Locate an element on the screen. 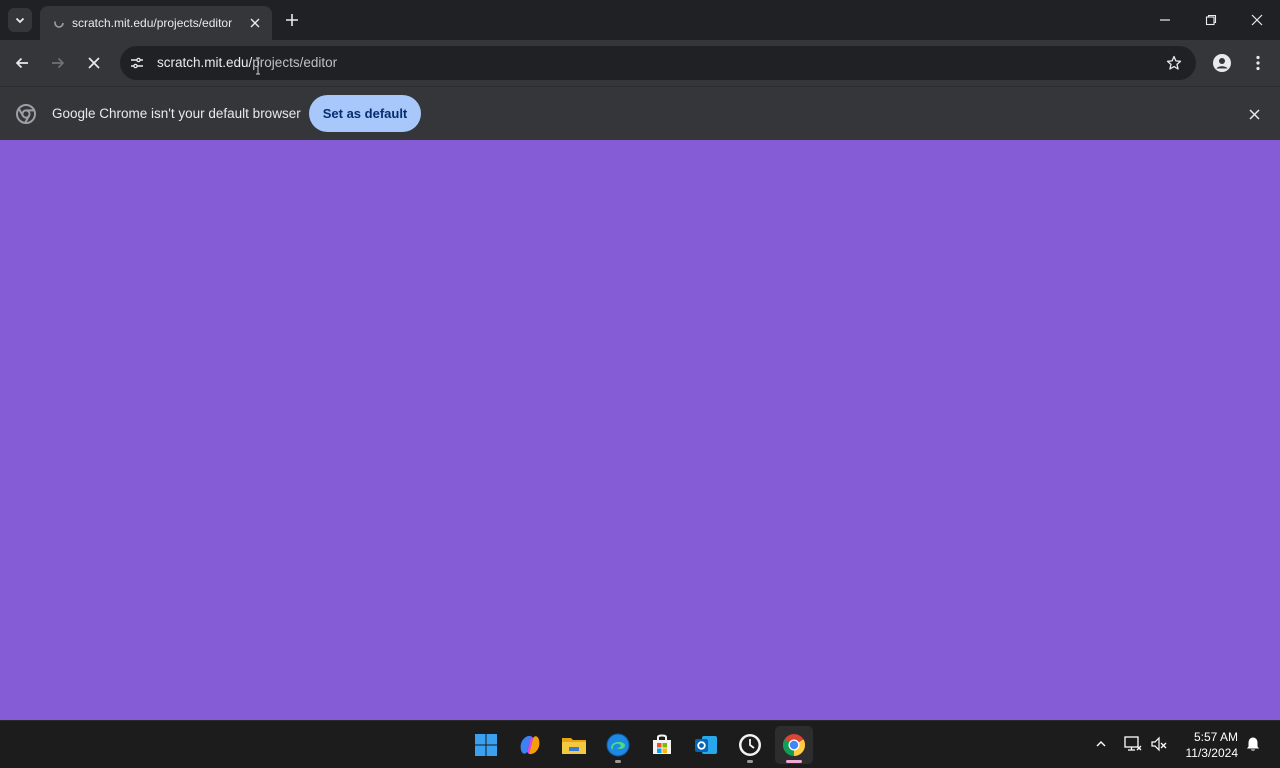 The height and width of the screenshot is (768, 1280). windows-taskbar: 5:57 AM 11/3/2024 is located at coordinates (640, 744).